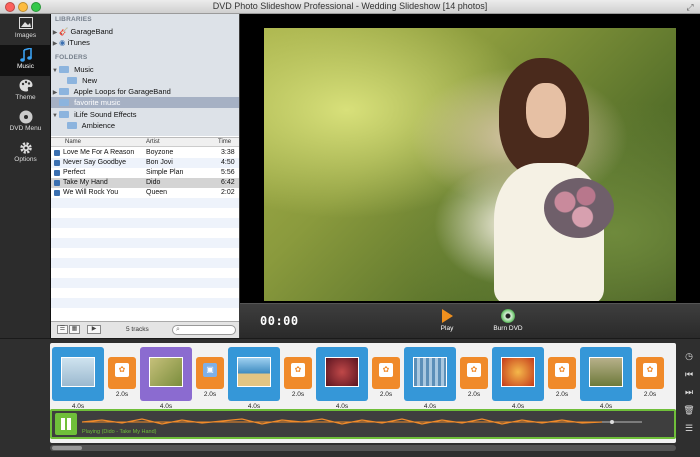 The image size is (700, 457). What do you see at coordinates (157, 192) in the screenshot?
I see `track-artist: Queen` at bounding box center [157, 192].